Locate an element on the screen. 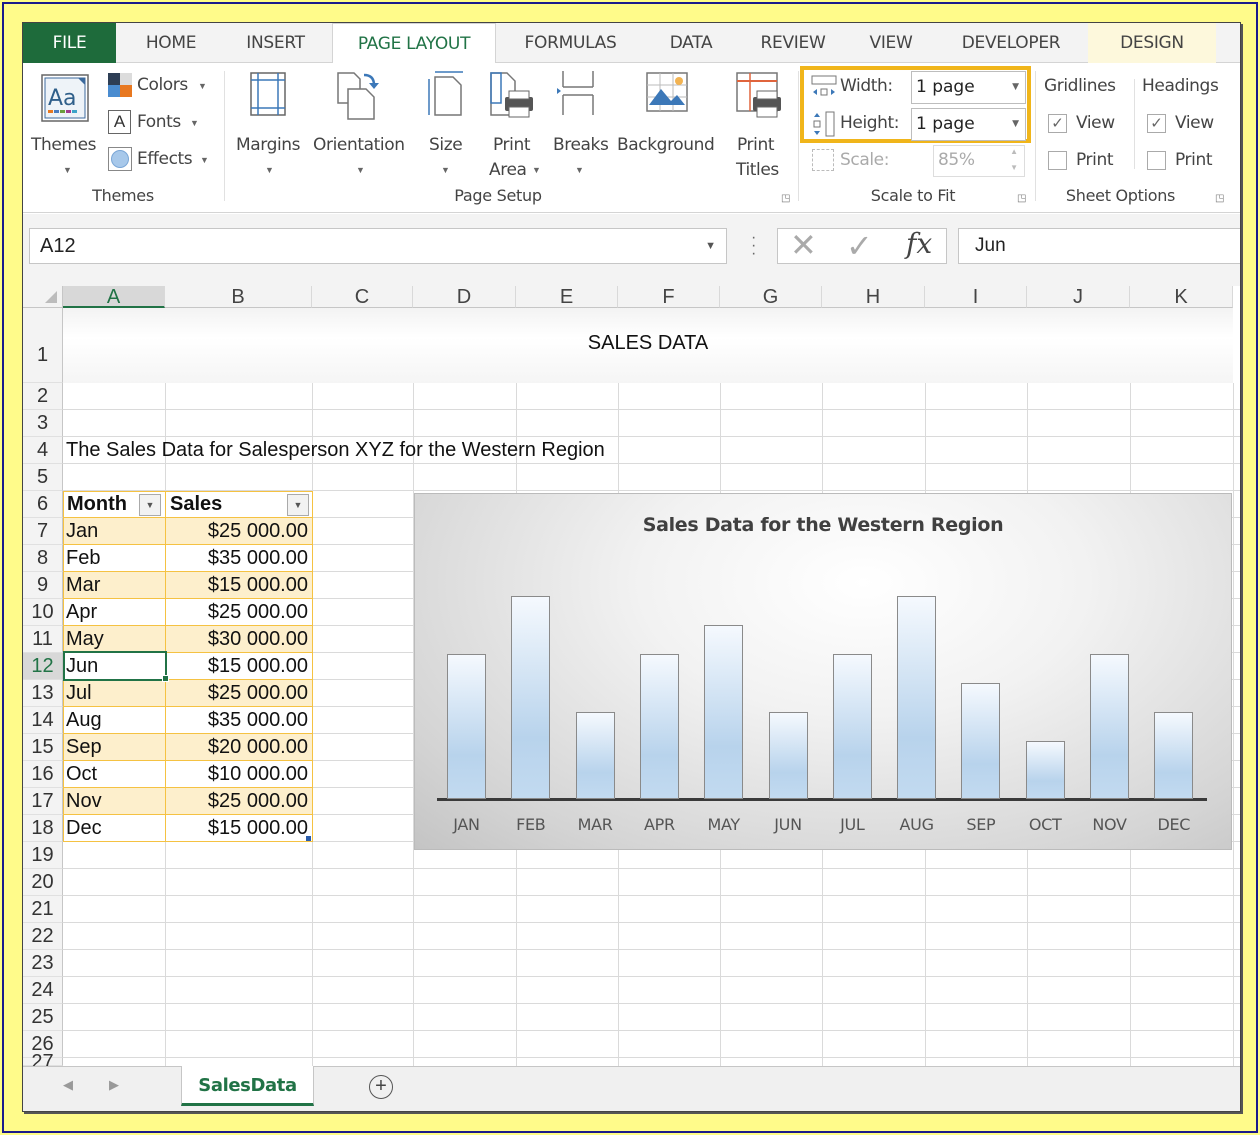 Image resolution: width=1260 pixels, height=1135 pixels. insert-function-icon: fx is located at coordinates (919, 243).